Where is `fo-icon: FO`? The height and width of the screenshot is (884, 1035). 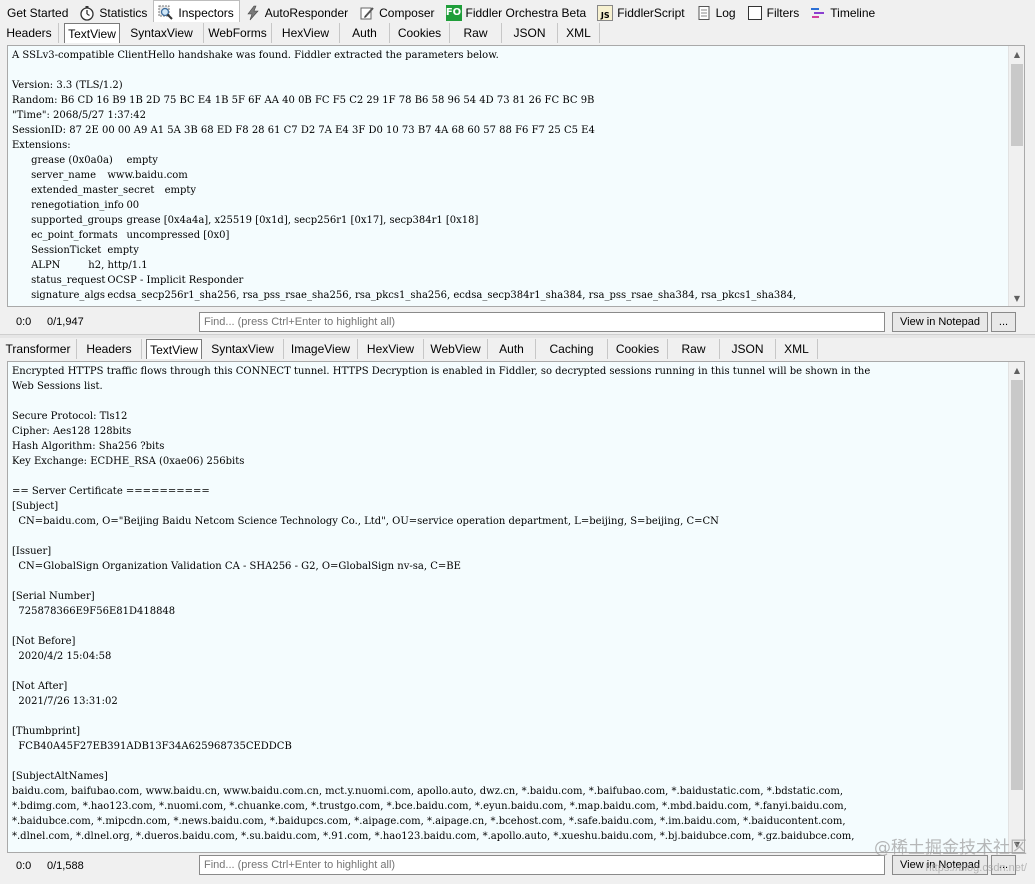 fo-icon: FO is located at coordinates (453, 12).